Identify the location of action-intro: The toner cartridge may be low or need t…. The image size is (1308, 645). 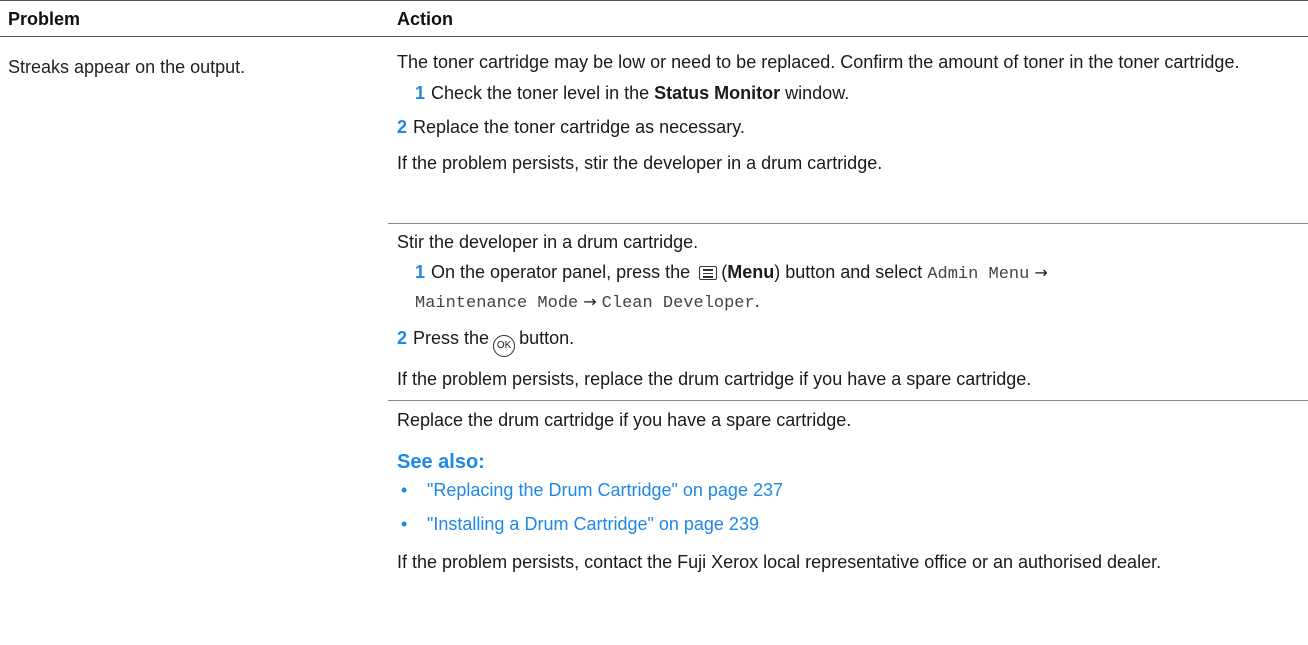
(818, 62).